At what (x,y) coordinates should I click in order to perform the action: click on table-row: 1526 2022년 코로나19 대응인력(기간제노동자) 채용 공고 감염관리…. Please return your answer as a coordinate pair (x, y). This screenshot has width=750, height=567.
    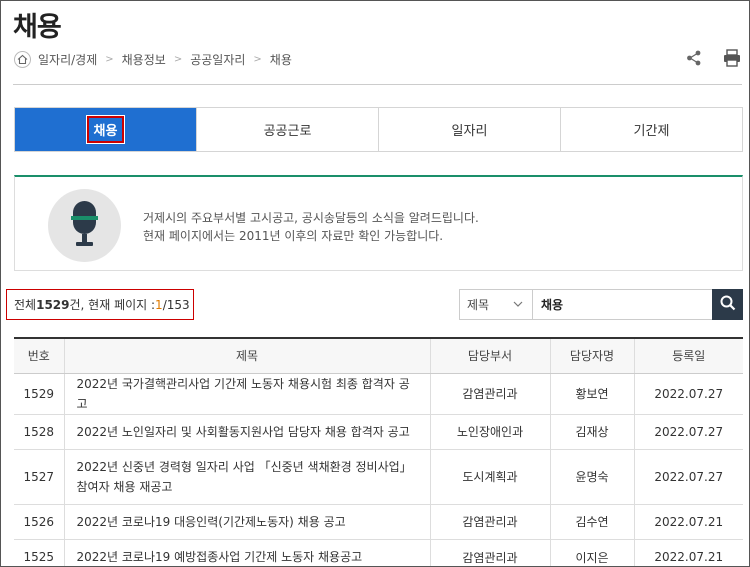
    Looking at the image, I should click on (378, 522).